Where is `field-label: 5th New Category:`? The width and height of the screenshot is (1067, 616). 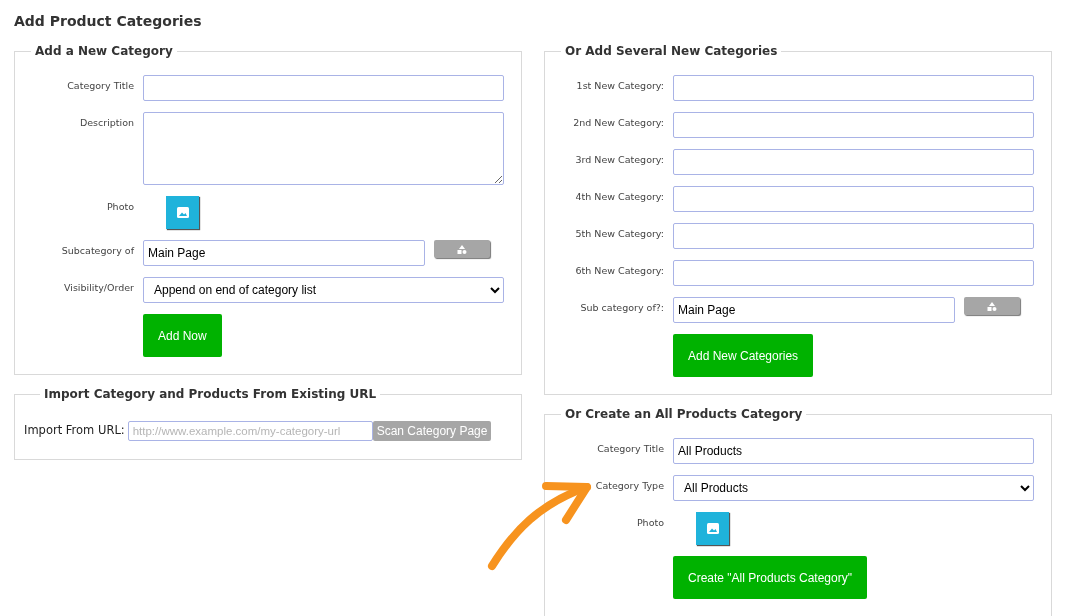
field-label: 5th New Category: is located at coordinates (619, 234).